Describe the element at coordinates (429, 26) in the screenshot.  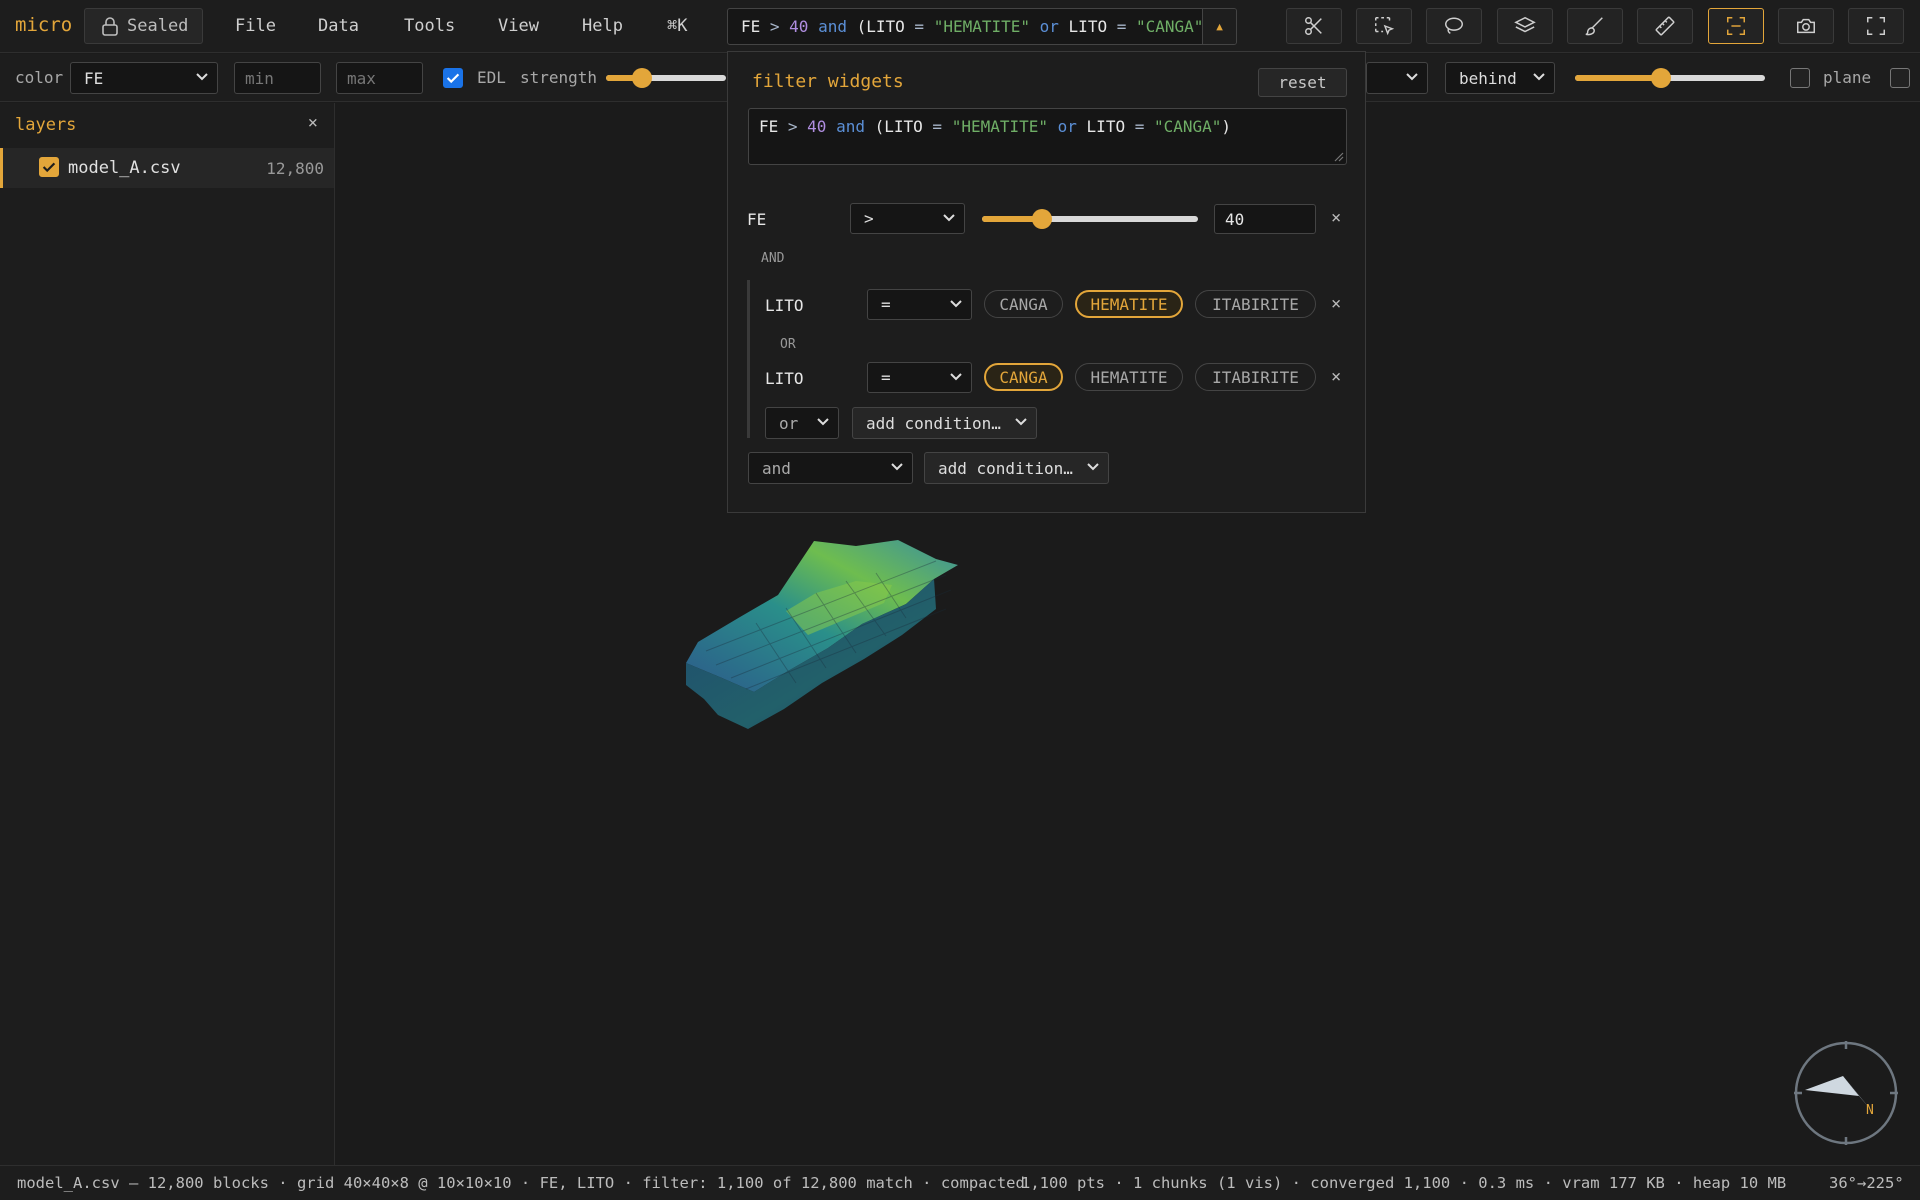
I see `menu-tools: Tools` at that location.